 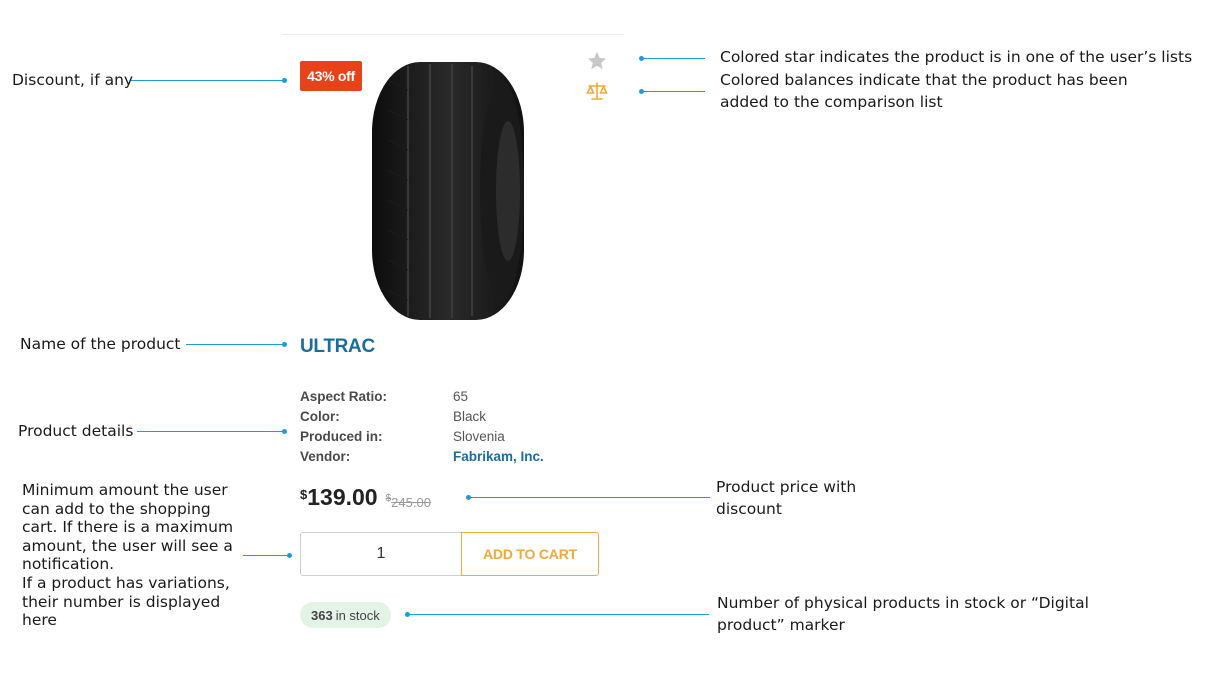 I want to click on detail-row: Produced in: Slovenia, so click(x=422, y=439).